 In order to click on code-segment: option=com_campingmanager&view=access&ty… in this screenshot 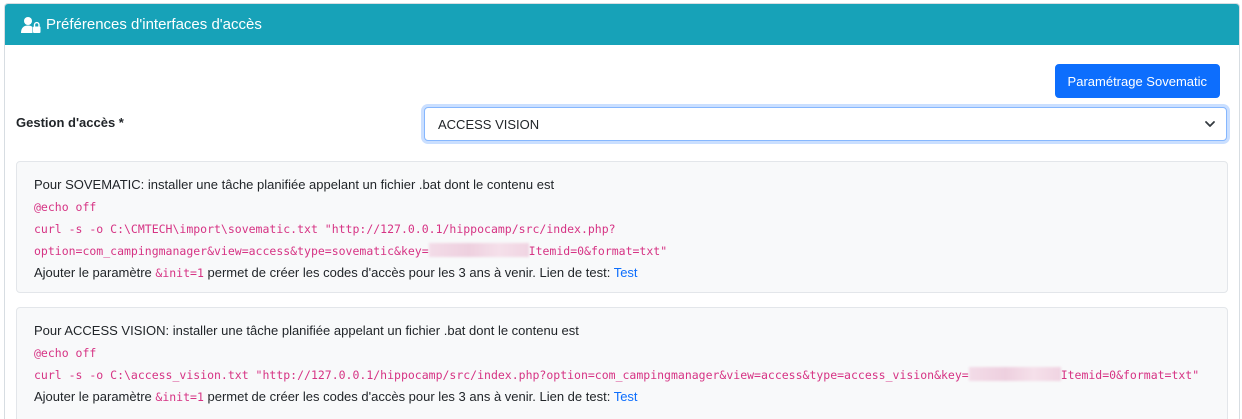, I will do `click(231, 251)`.